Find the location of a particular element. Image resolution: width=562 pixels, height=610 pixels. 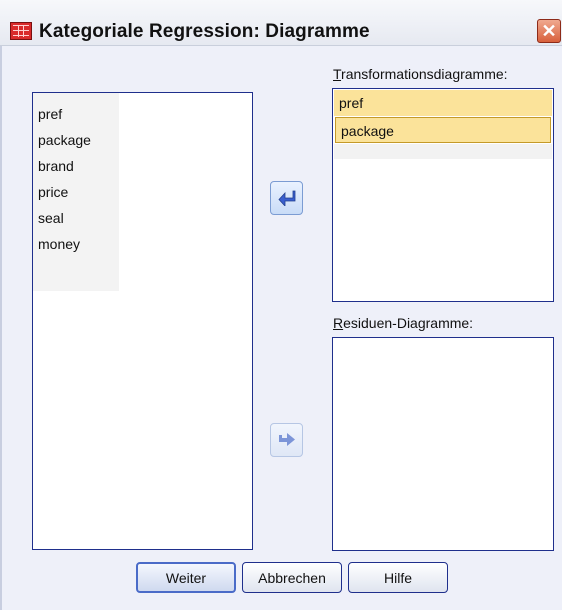

residual-plots-list is located at coordinates (443, 444).